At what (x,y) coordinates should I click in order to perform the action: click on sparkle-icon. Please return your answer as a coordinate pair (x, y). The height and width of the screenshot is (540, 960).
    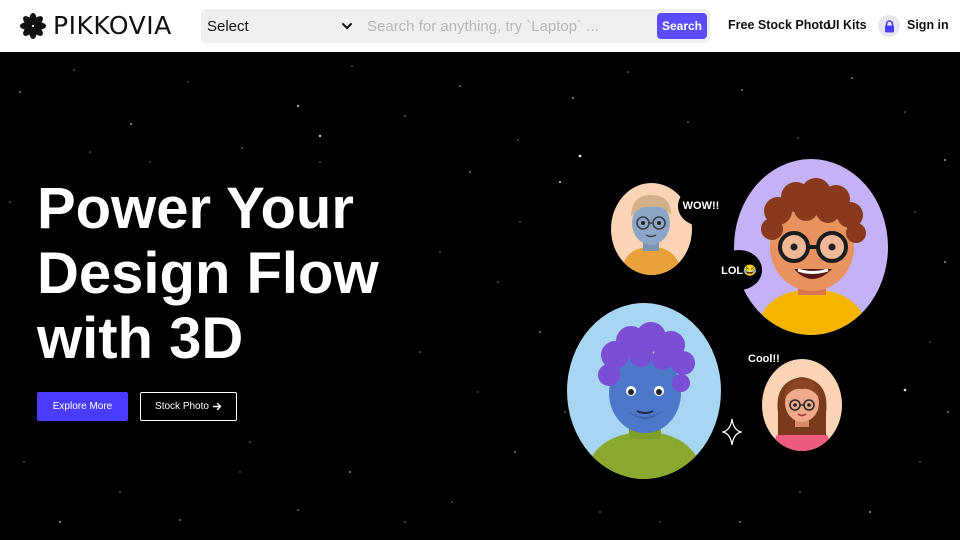
    Looking at the image, I should click on (732, 432).